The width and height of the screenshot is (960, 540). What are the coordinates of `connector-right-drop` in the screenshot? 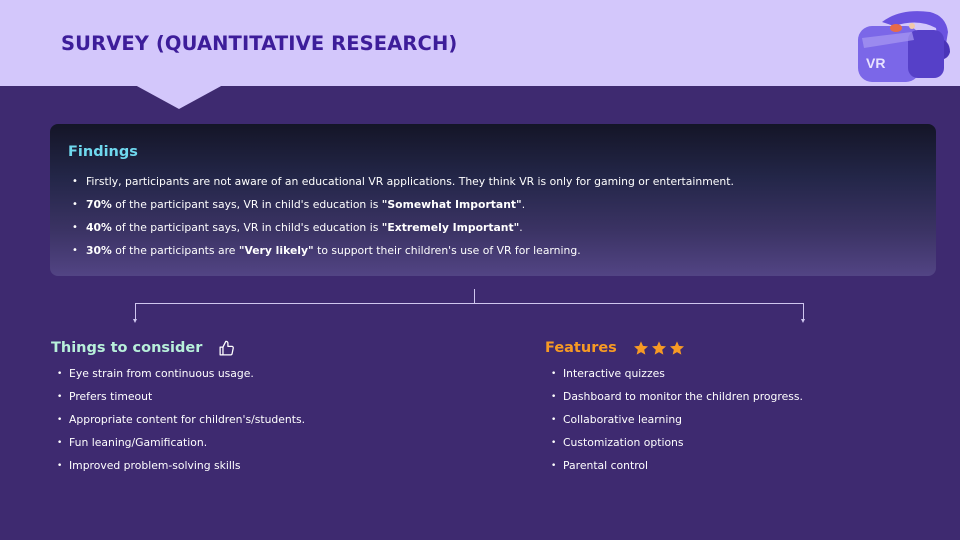 It's located at (803, 311).